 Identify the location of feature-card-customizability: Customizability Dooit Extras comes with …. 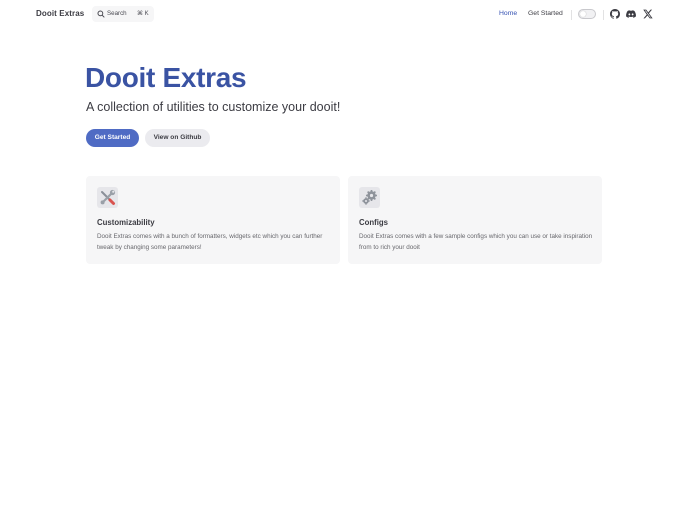
(213, 220).